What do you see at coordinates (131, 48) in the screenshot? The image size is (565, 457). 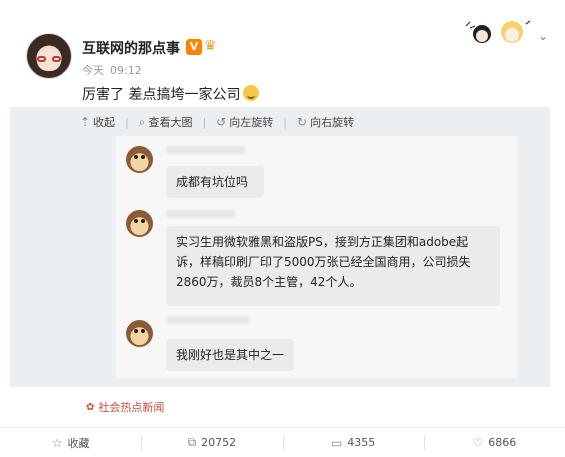 I see `username: 互联网的那点事` at bounding box center [131, 48].